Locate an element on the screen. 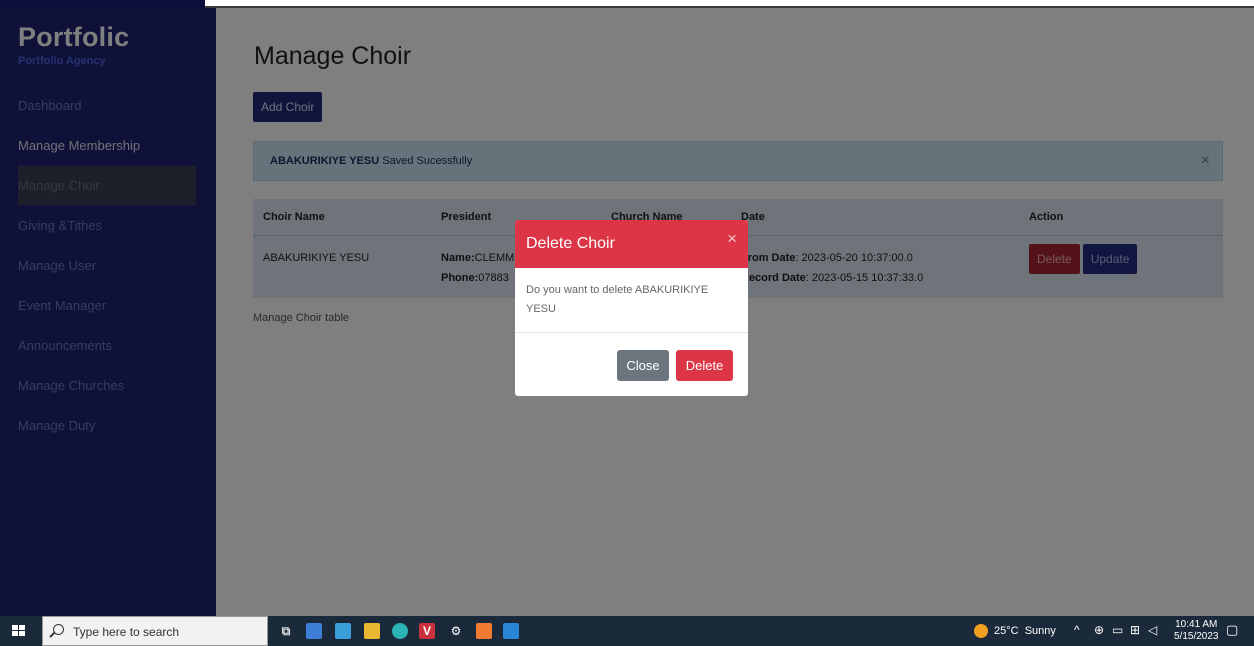 This screenshot has height=646, width=1254. modal-delete-button: Delete is located at coordinates (704, 365).